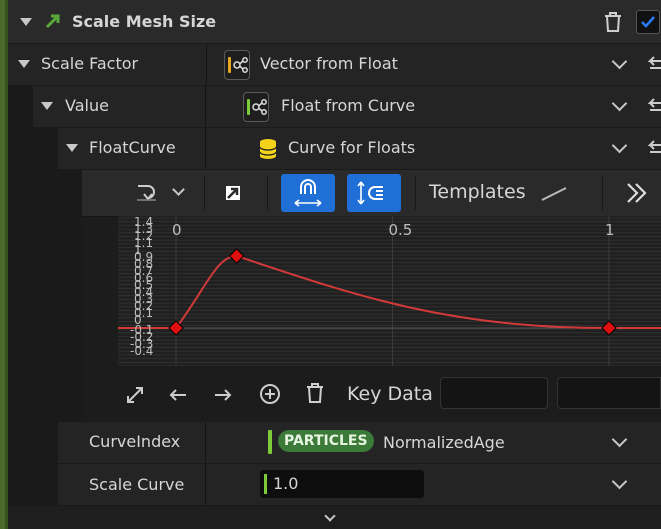 The height and width of the screenshot is (529, 661). What do you see at coordinates (351, 147) in the screenshot?
I see `float-curve-value: Curve for Floats` at bounding box center [351, 147].